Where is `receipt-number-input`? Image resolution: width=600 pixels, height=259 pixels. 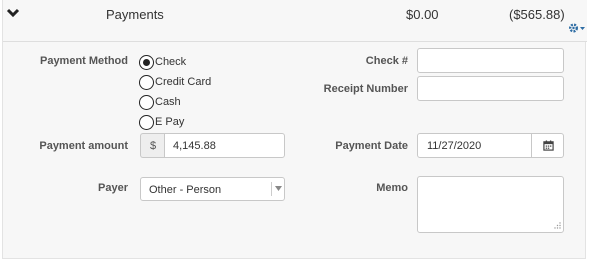 receipt-number-input is located at coordinates (490, 88).